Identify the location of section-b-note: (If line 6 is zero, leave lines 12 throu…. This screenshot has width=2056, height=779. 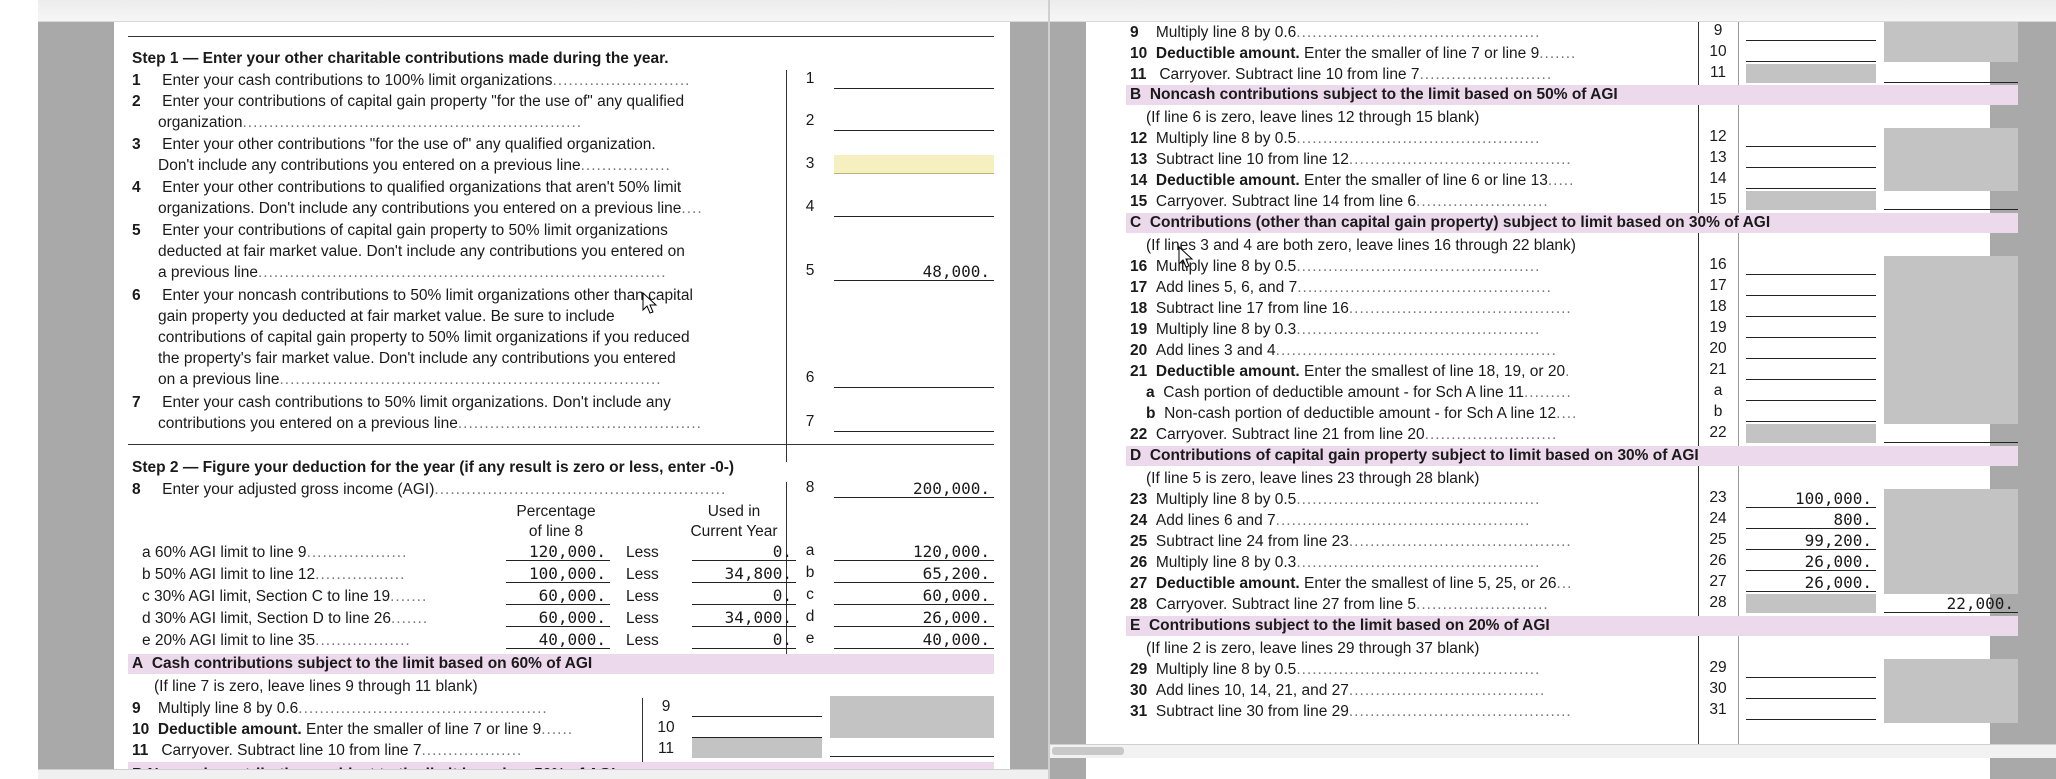
(1313, 117).